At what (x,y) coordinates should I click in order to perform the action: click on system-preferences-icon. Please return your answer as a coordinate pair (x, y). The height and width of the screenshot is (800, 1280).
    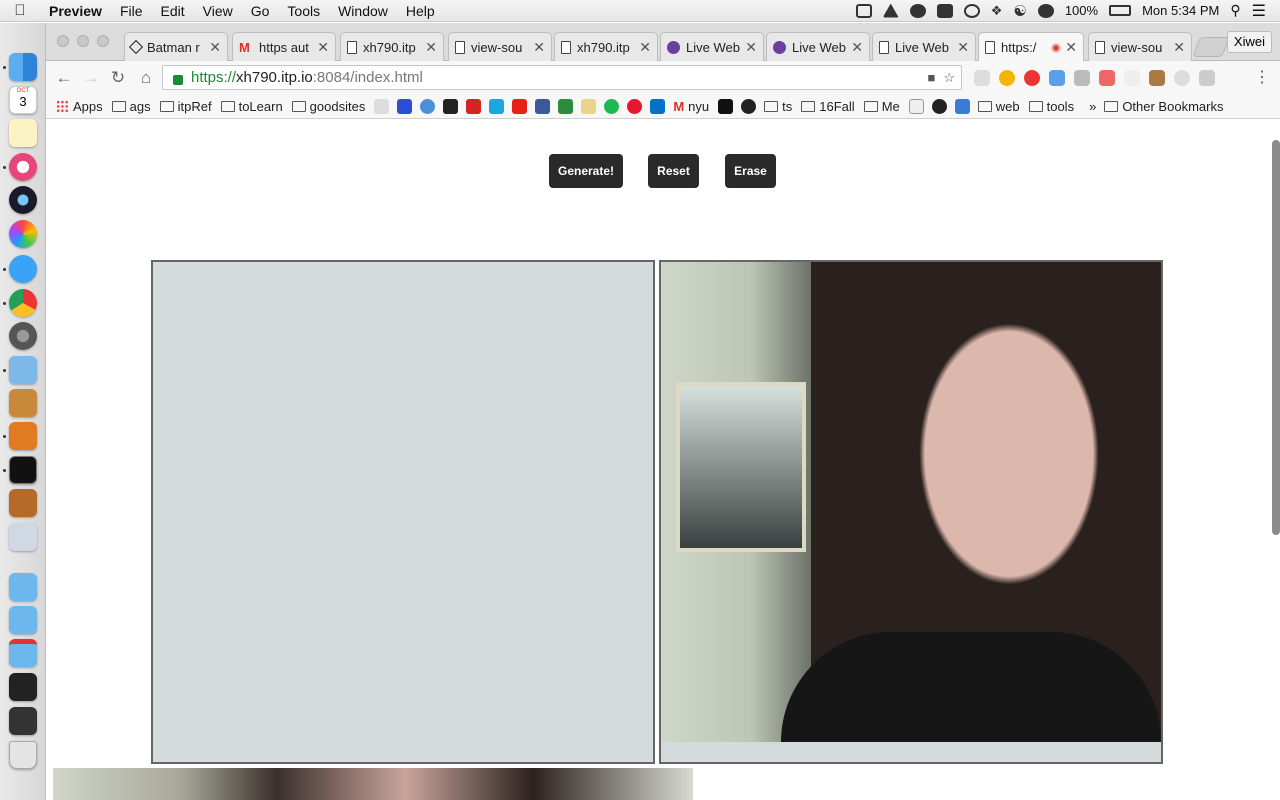
    Looking at the image, I should click on (23, 336).